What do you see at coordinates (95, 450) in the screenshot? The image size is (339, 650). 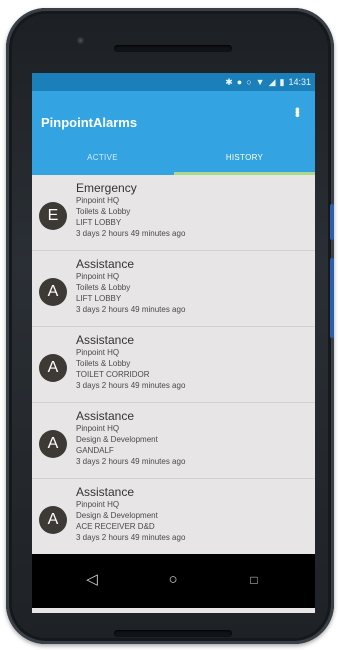 I see `alarm-location: GANDALF` at bounding box center [95, 450].